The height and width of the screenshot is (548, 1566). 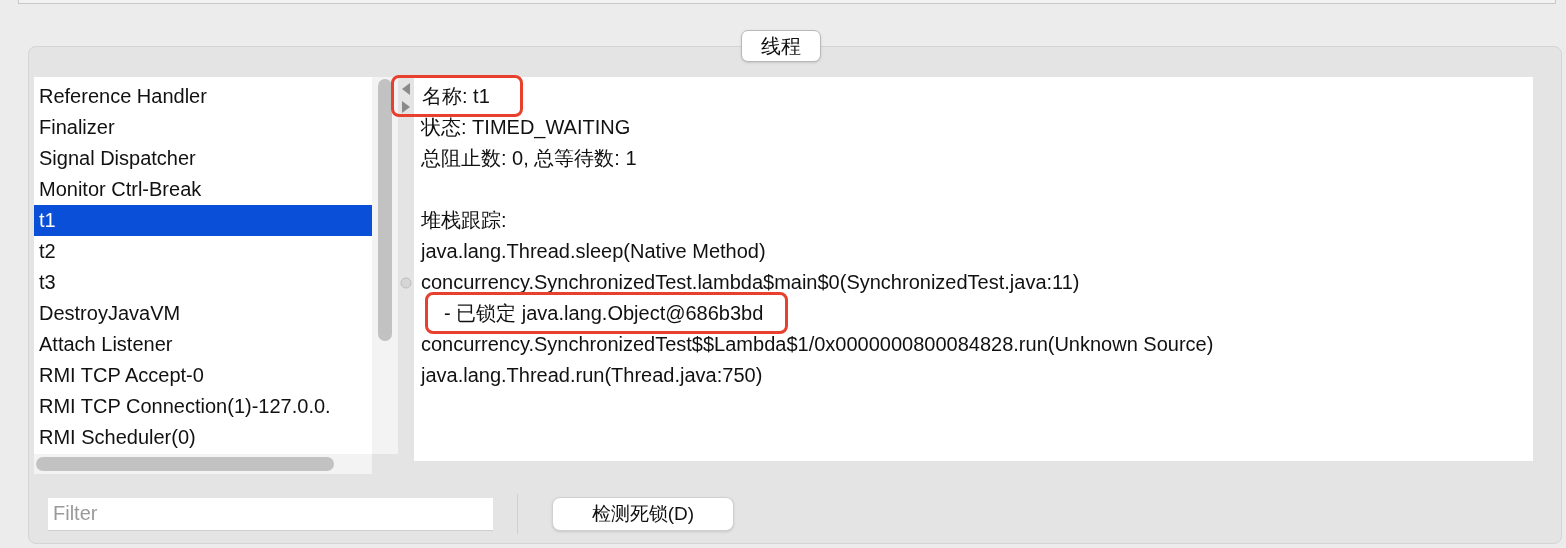 I want to click on thread-list-item: Attach Listener, so click(x=203, y=344).